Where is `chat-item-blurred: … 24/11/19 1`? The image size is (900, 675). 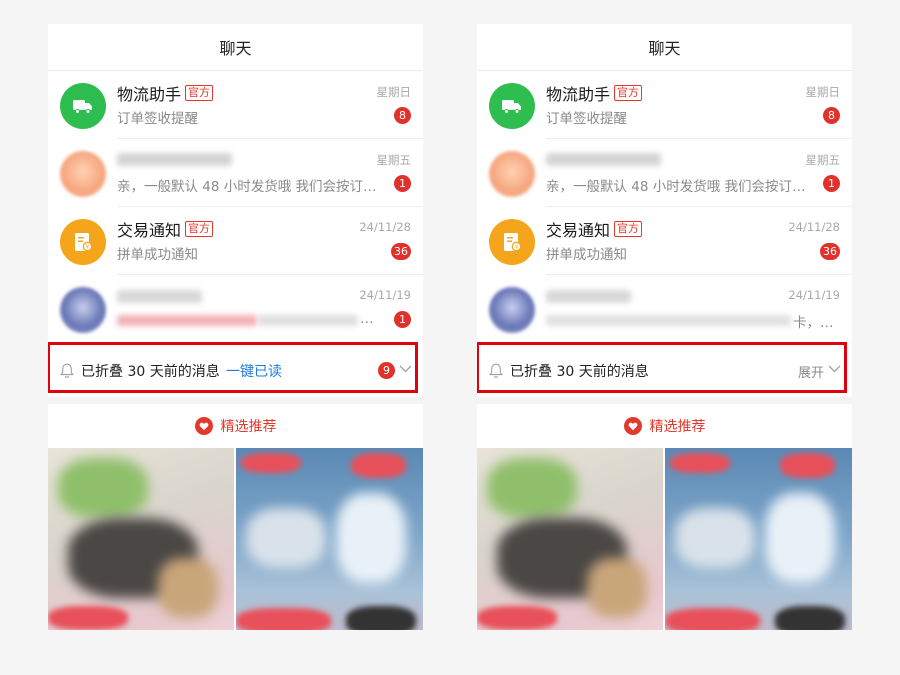 chat-item-blurred: … 24/11/19 1 is located at coordinates (235, 309).